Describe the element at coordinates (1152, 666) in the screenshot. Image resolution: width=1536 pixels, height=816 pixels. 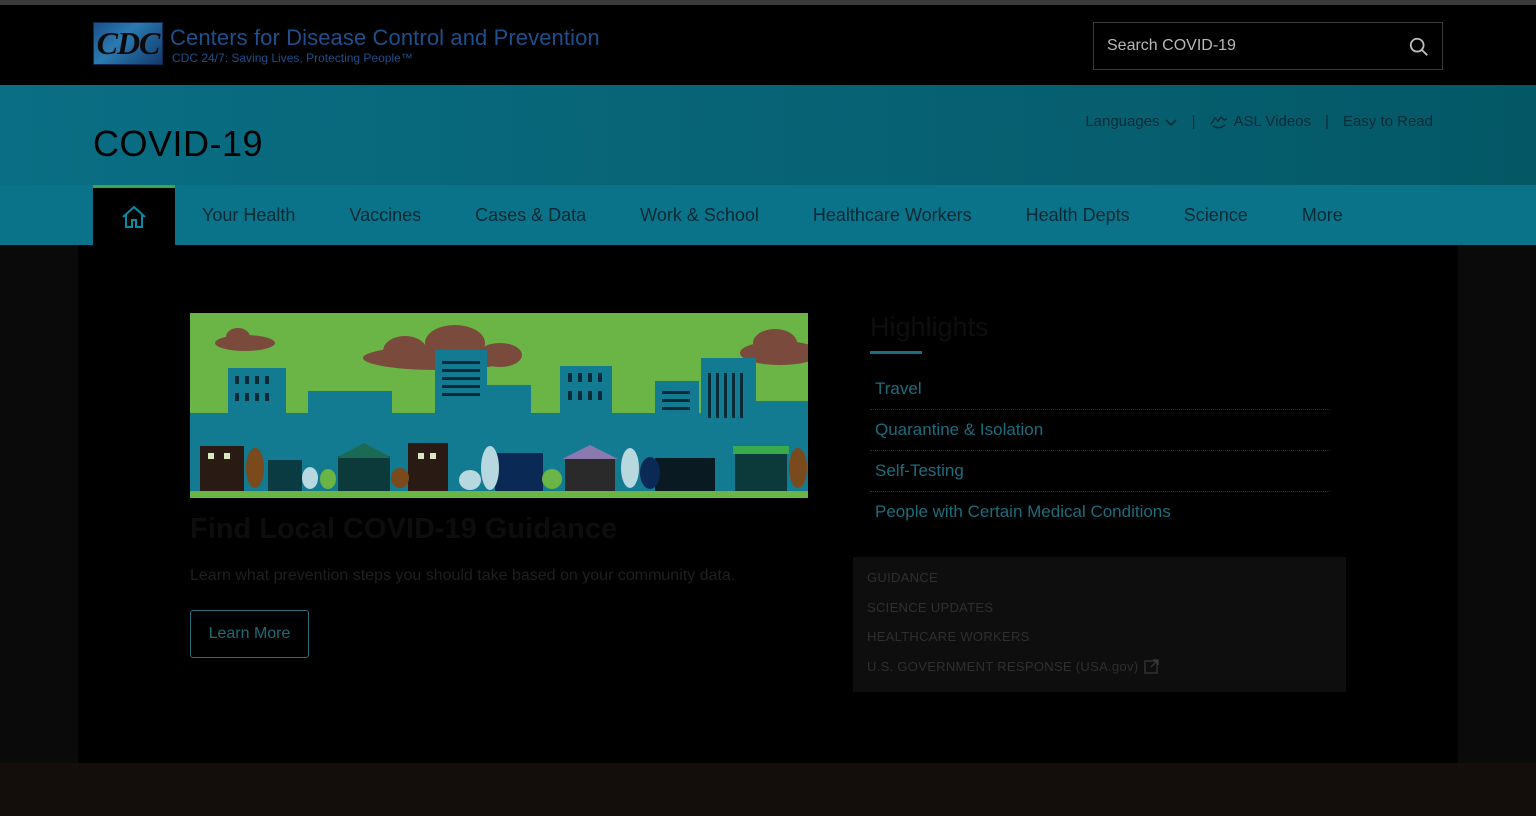
I see `external-link-icon` at that location.